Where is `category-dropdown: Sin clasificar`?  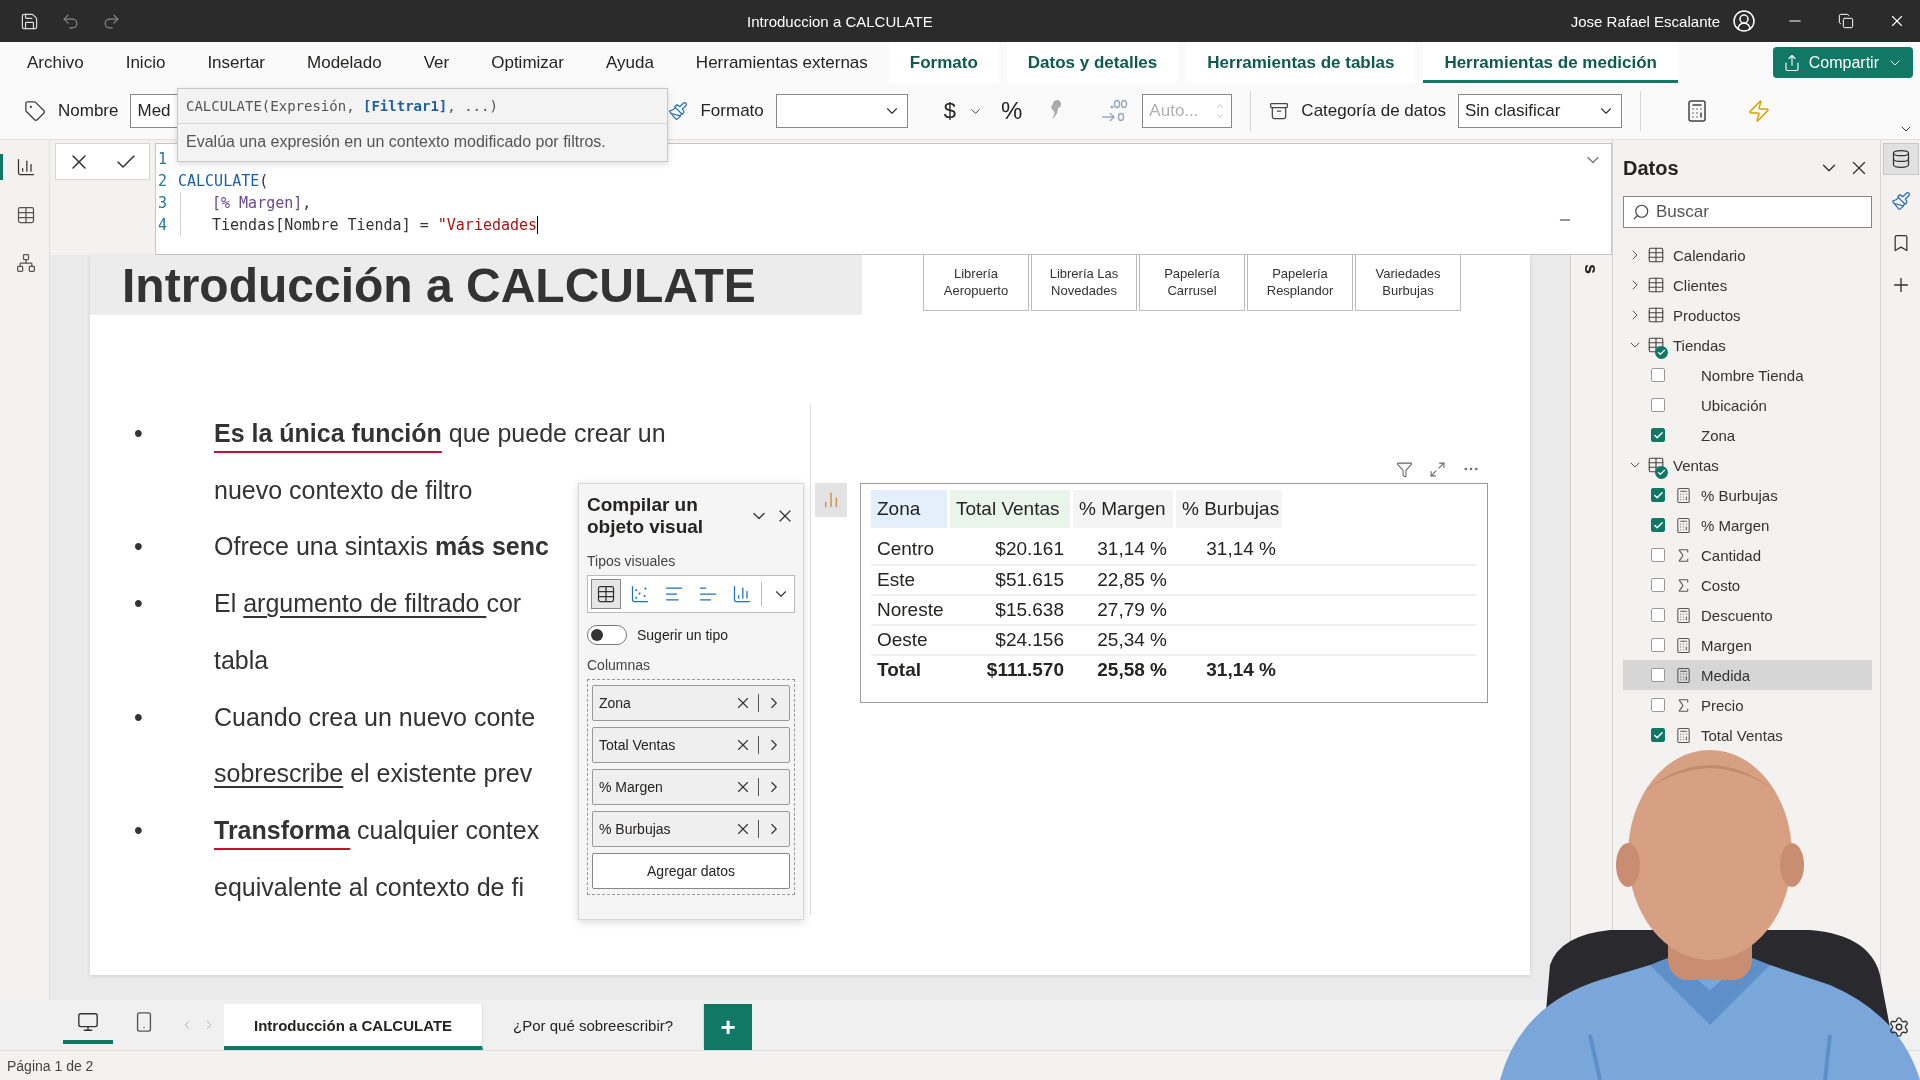 category-dropdown: Sin clasificar is located at coordinates (1539, 111).